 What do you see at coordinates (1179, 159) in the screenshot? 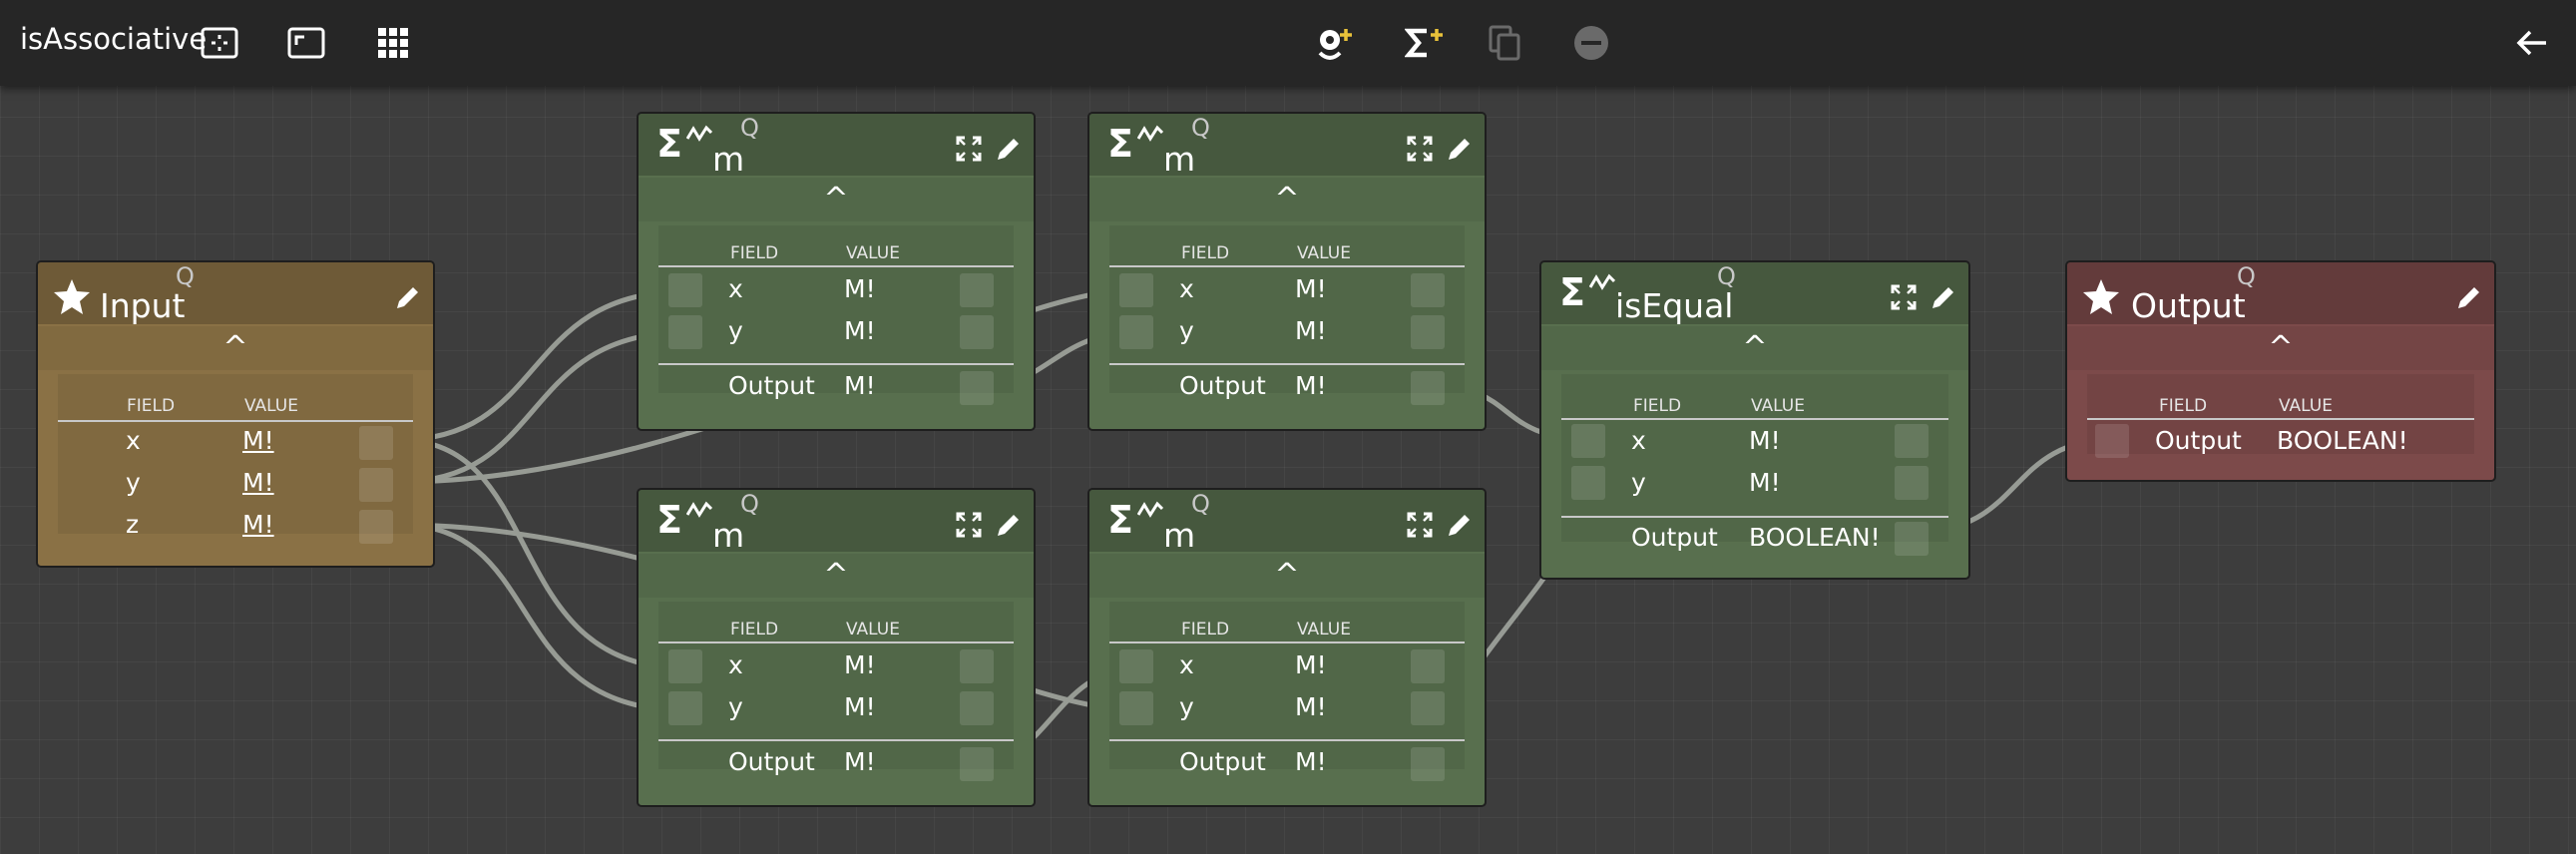
I see `node-title: m` at bounding box center [1179, 159].